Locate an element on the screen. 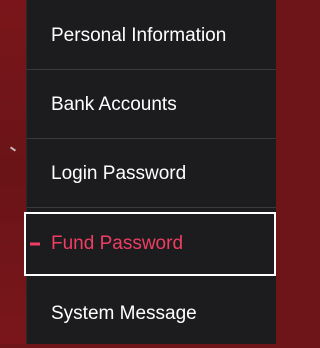 The image size is (320, 348). menu-item-label: Bank Accounts is located at coordinates (114, 104).